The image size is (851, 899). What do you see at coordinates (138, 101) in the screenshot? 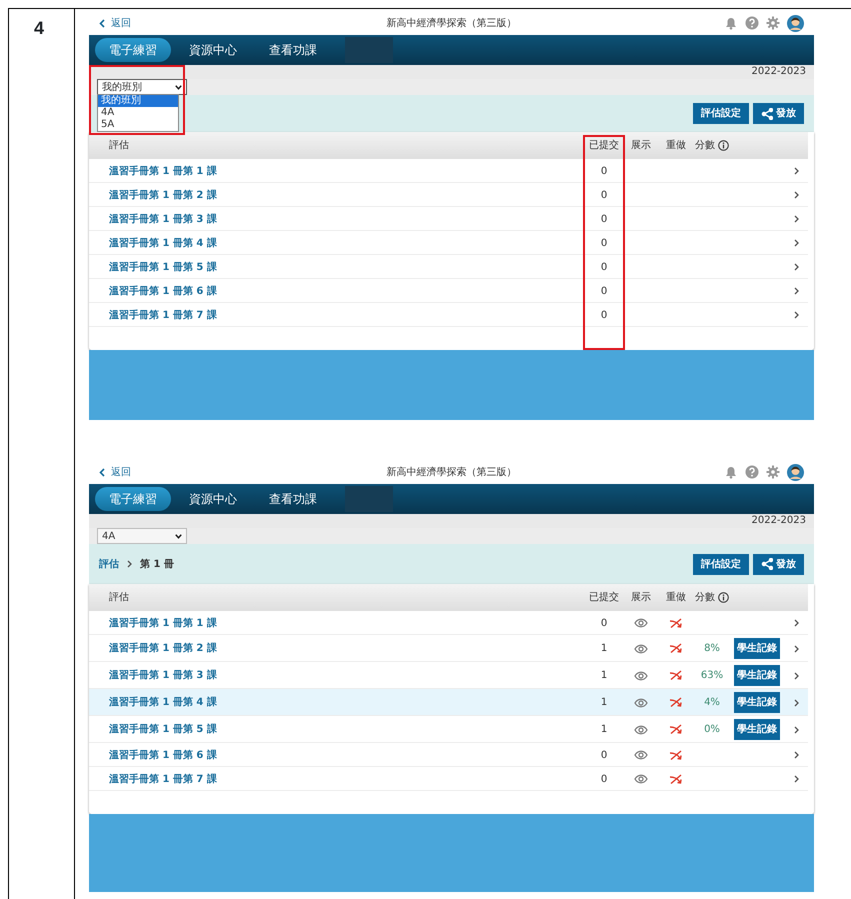
I see `dropdown-option: 我的班別` at bounding box center [138, 101].